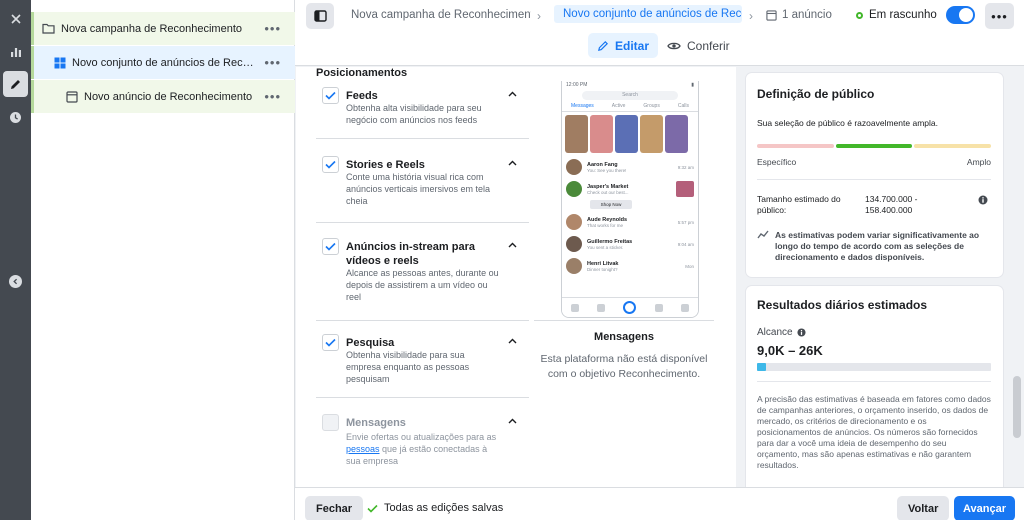  Describe the element at coordinates (658, 307) in the screenshot. I see `games-icon` at that location.